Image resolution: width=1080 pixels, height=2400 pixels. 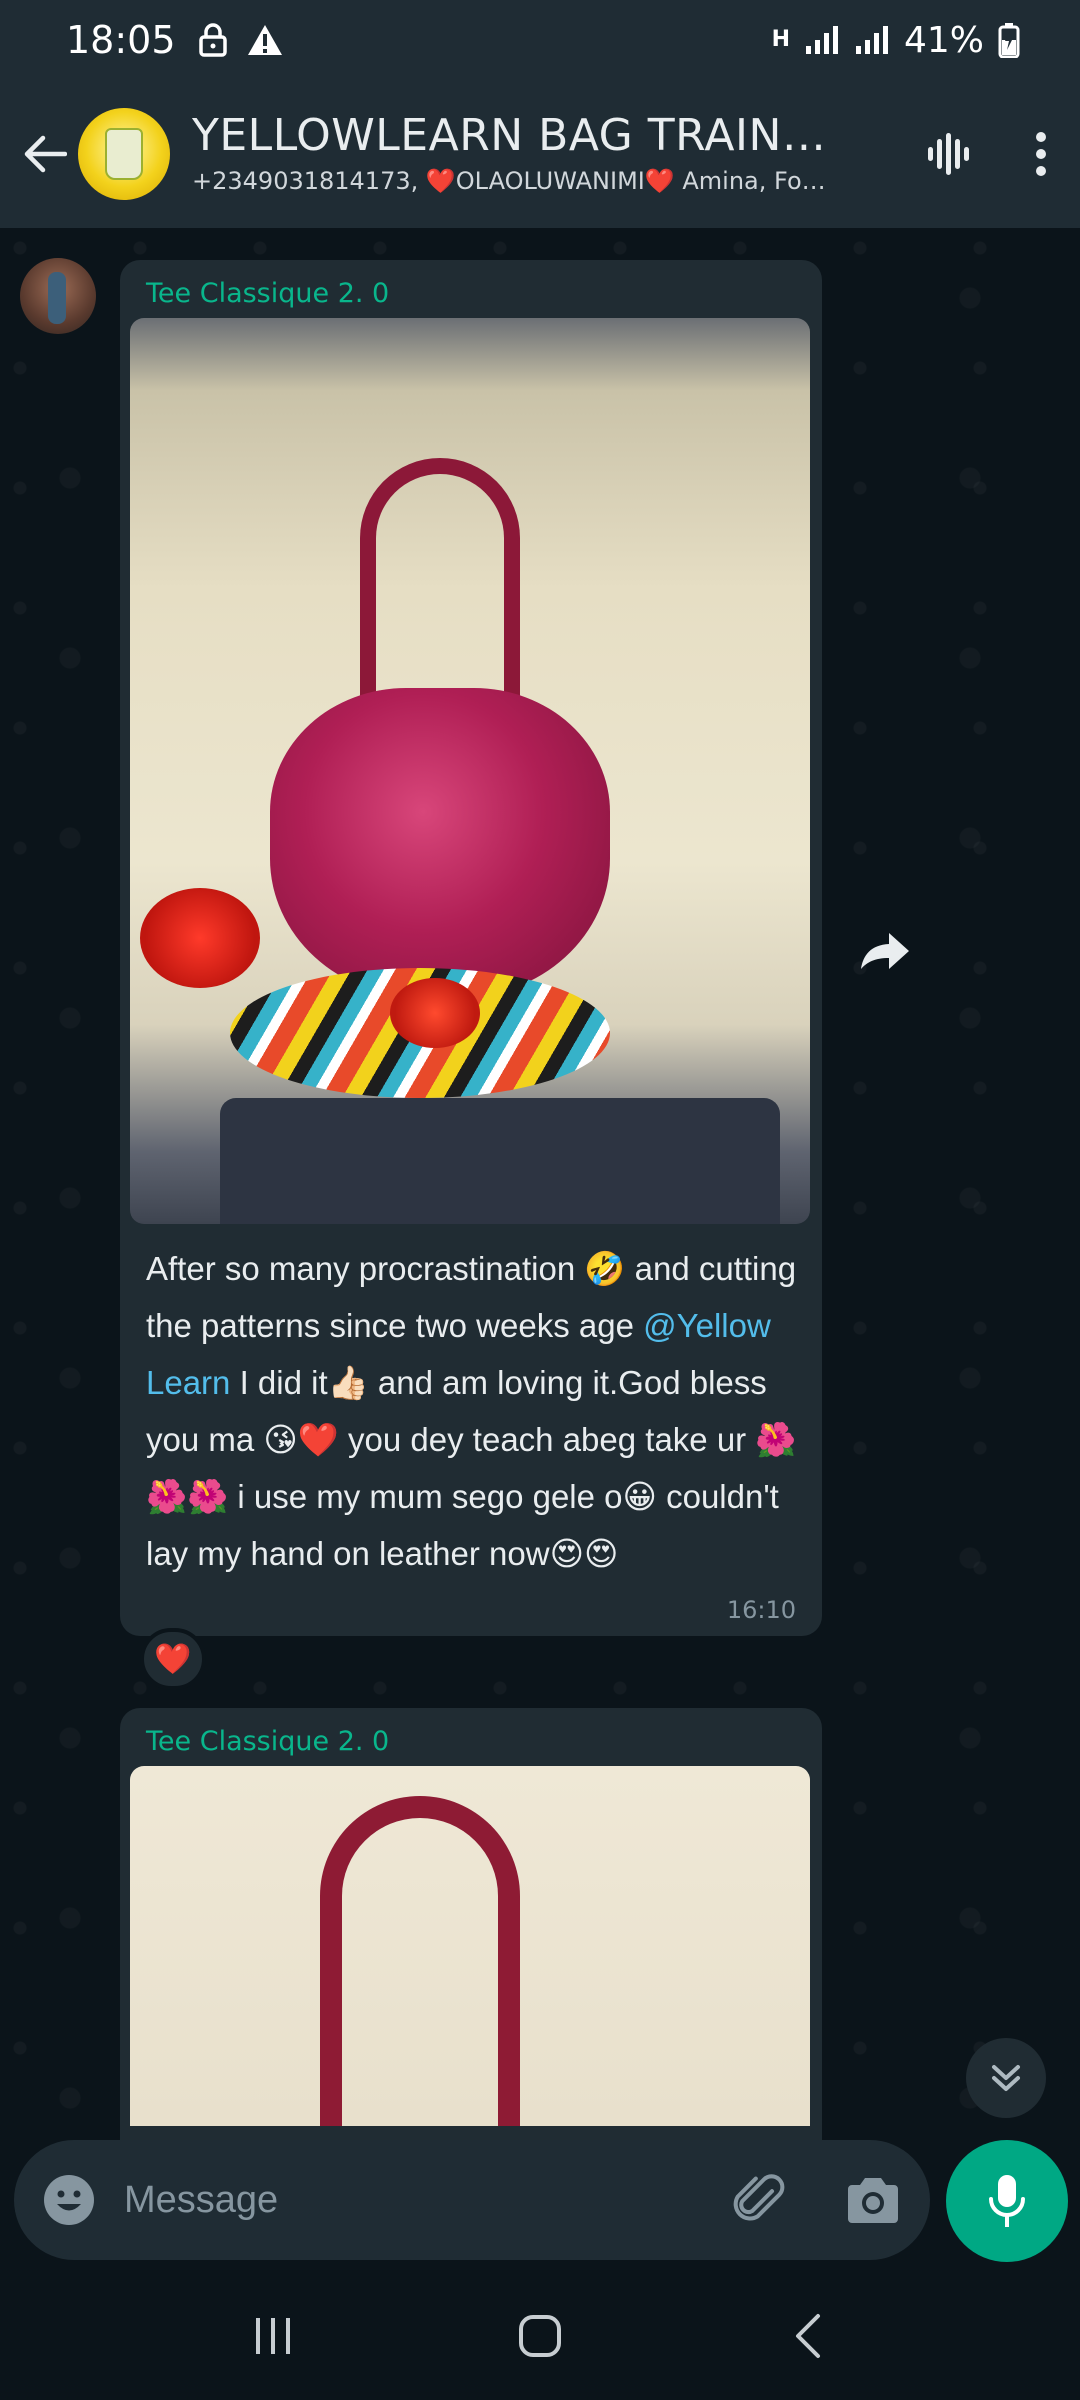 I want to click on sender-name-2: Tee Classique 2. 0, so click(x=267, y=1741).